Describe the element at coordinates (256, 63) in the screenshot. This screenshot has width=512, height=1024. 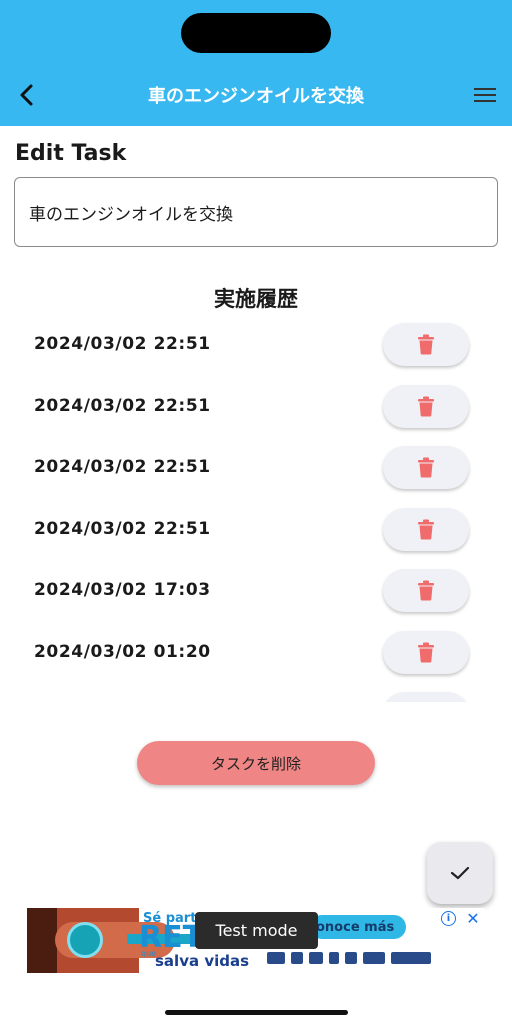
I see `app-bar: 車のエンジンオイルを交換` at that location.